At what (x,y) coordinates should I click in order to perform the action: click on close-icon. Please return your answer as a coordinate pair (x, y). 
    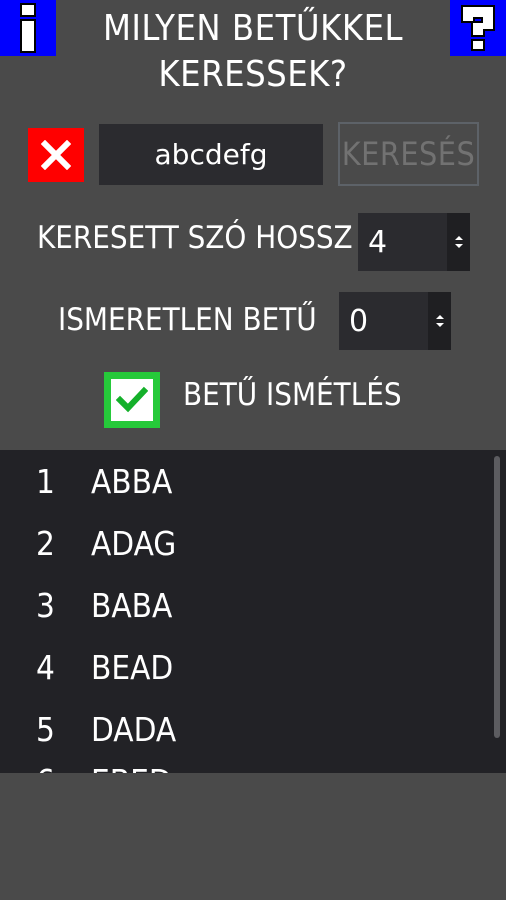
    Looking at the image, I should click on (56, 155).